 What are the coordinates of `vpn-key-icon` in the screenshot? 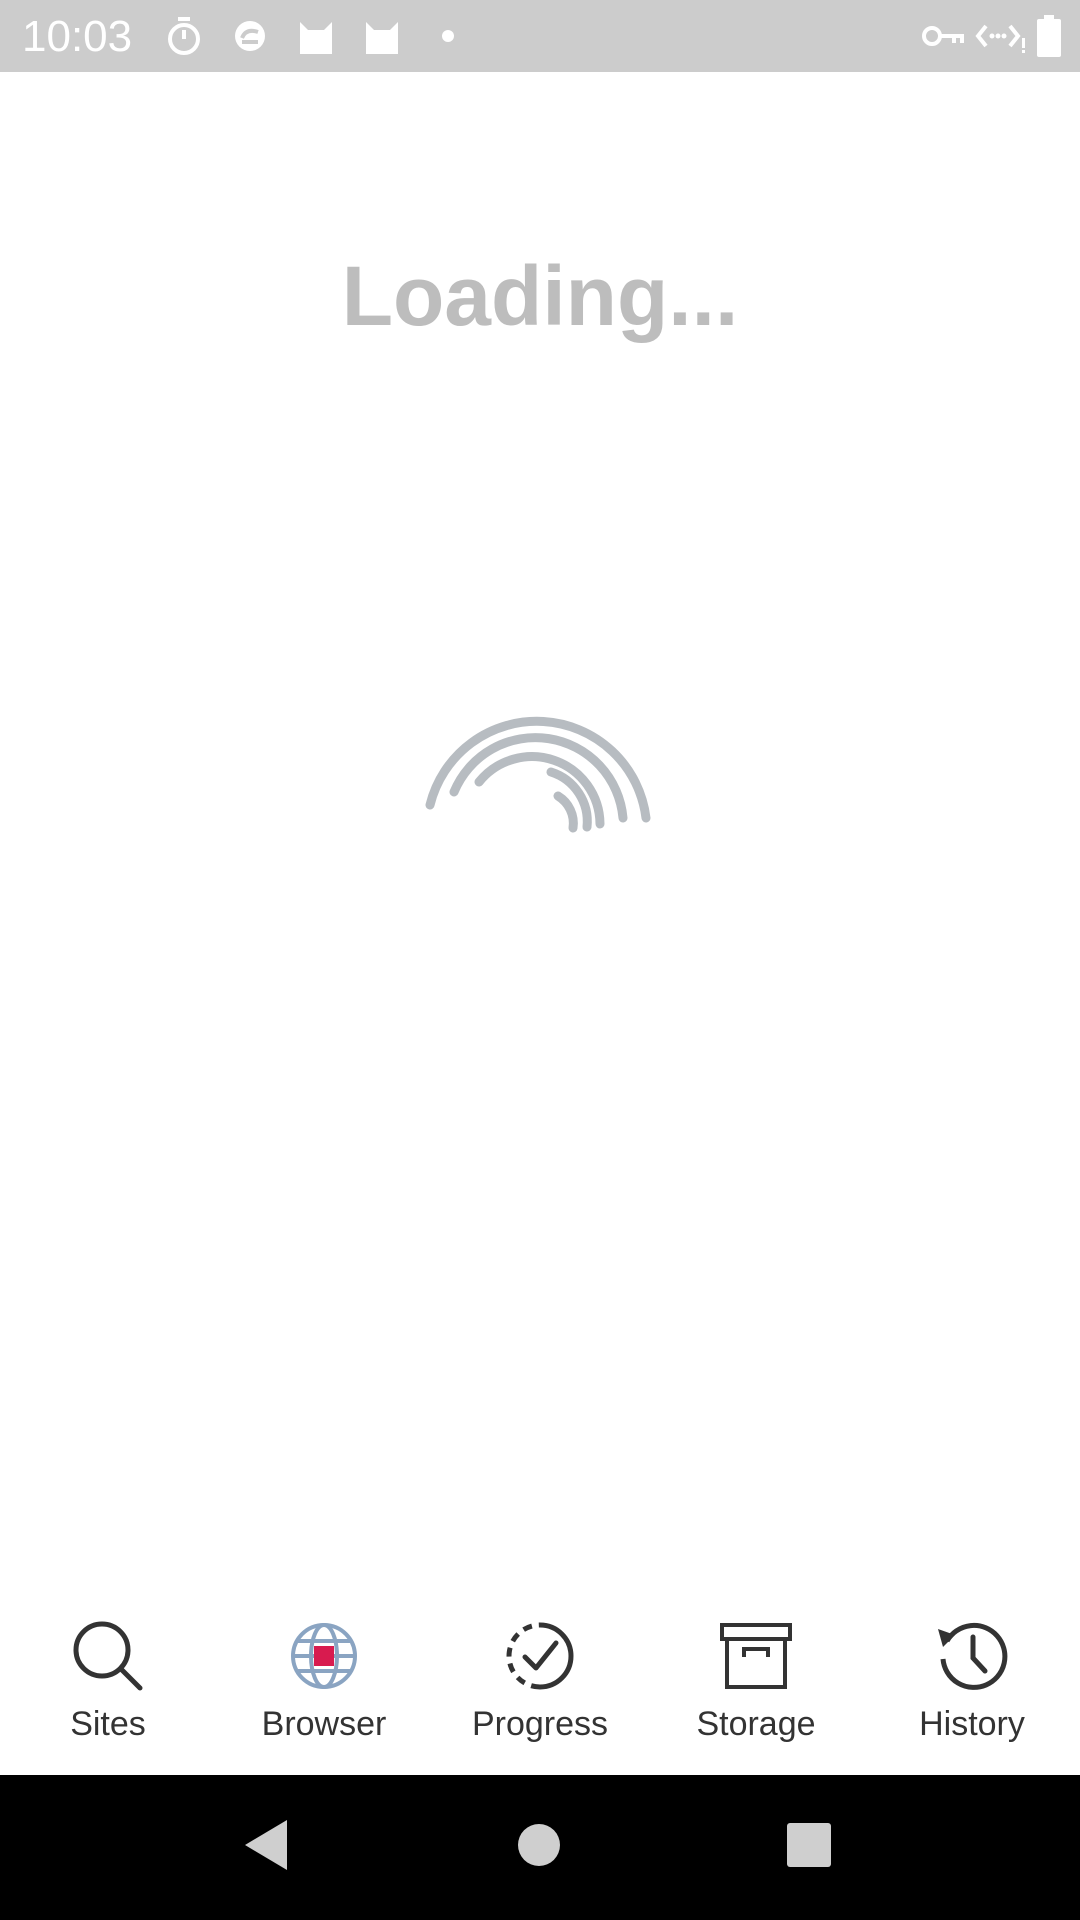 It's located at (943, 36).